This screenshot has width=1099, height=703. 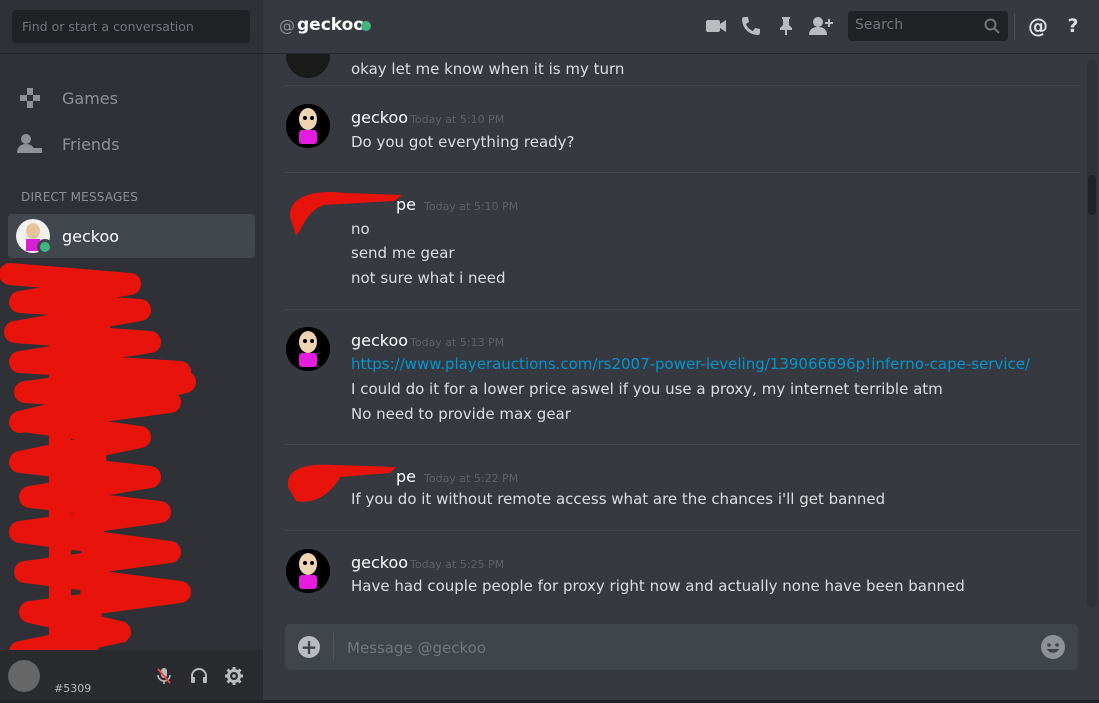 What do you see at coordinates (428, 278) in the screenshot?
I see `message-text: not sure what i need` at bounding box center [428, 278].